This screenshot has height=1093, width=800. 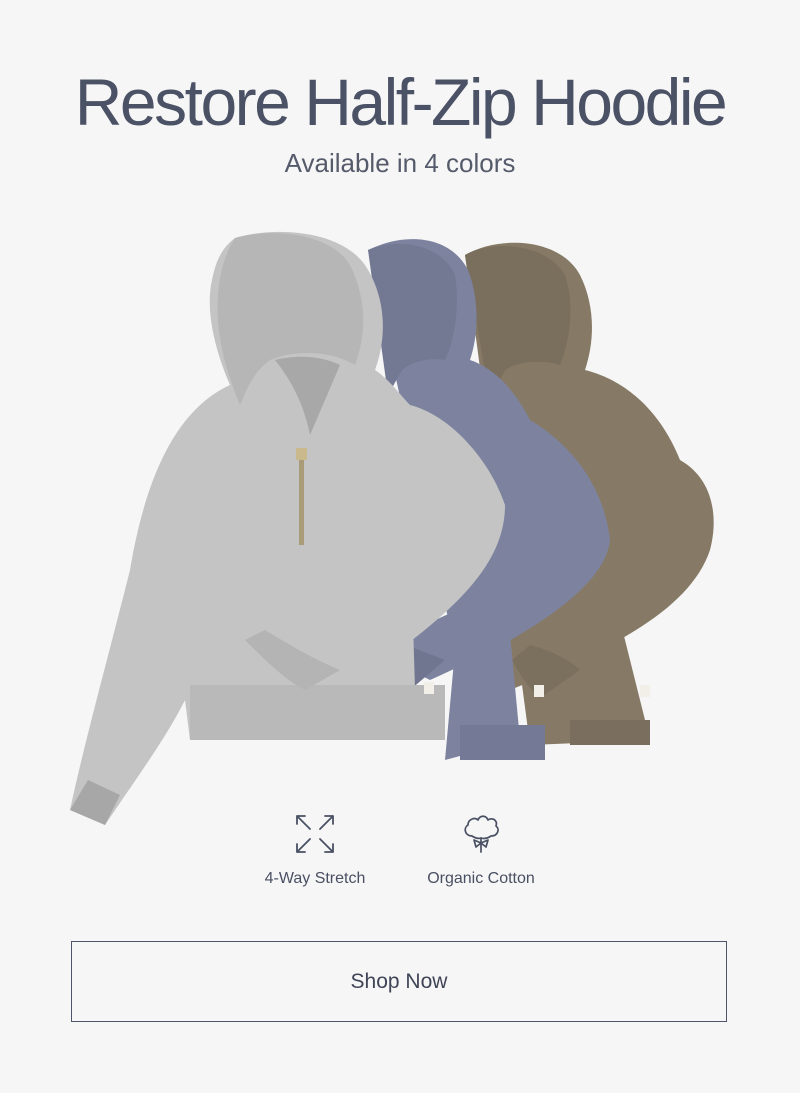 I want to click on cotton-flower-icon, so click(x=481, y=834).